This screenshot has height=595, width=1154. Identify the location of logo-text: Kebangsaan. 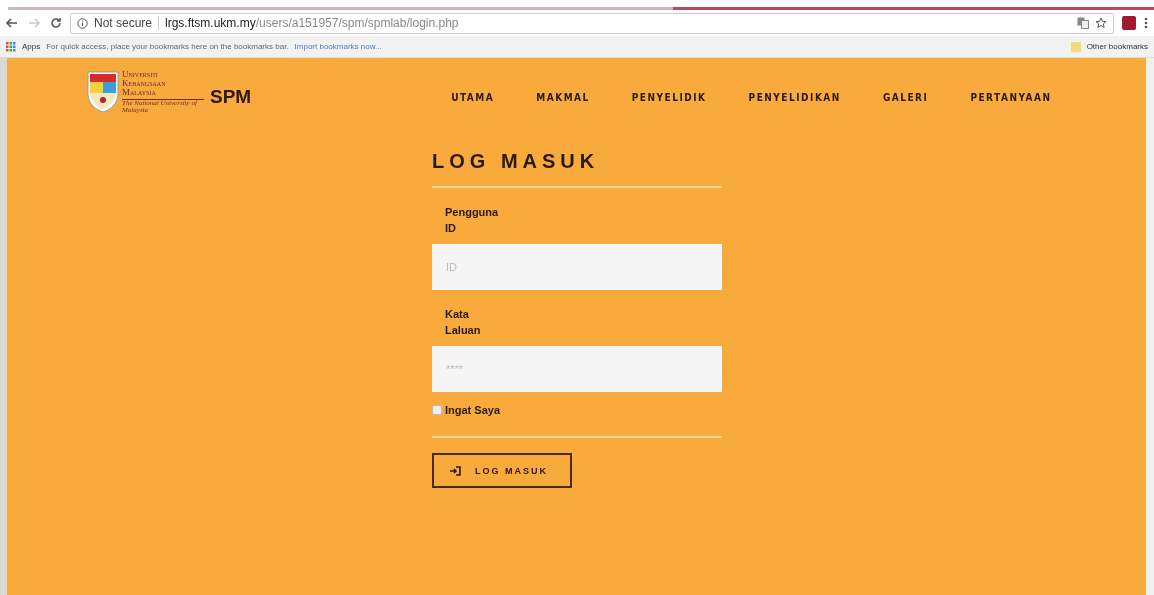
(144, 83).